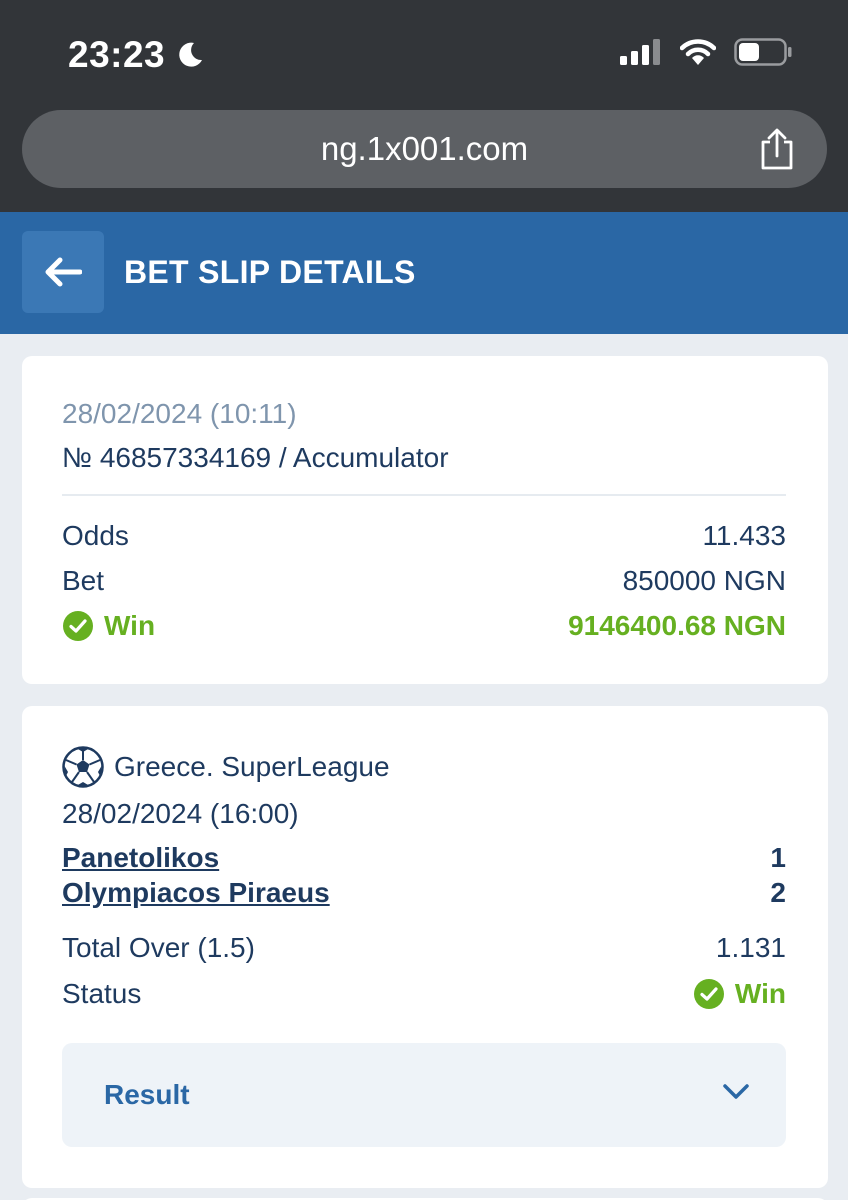  Describe the element at coordinates (424, 626) in the screenshot. I see `win-row: Win 9146400.68 NGN` at that location.